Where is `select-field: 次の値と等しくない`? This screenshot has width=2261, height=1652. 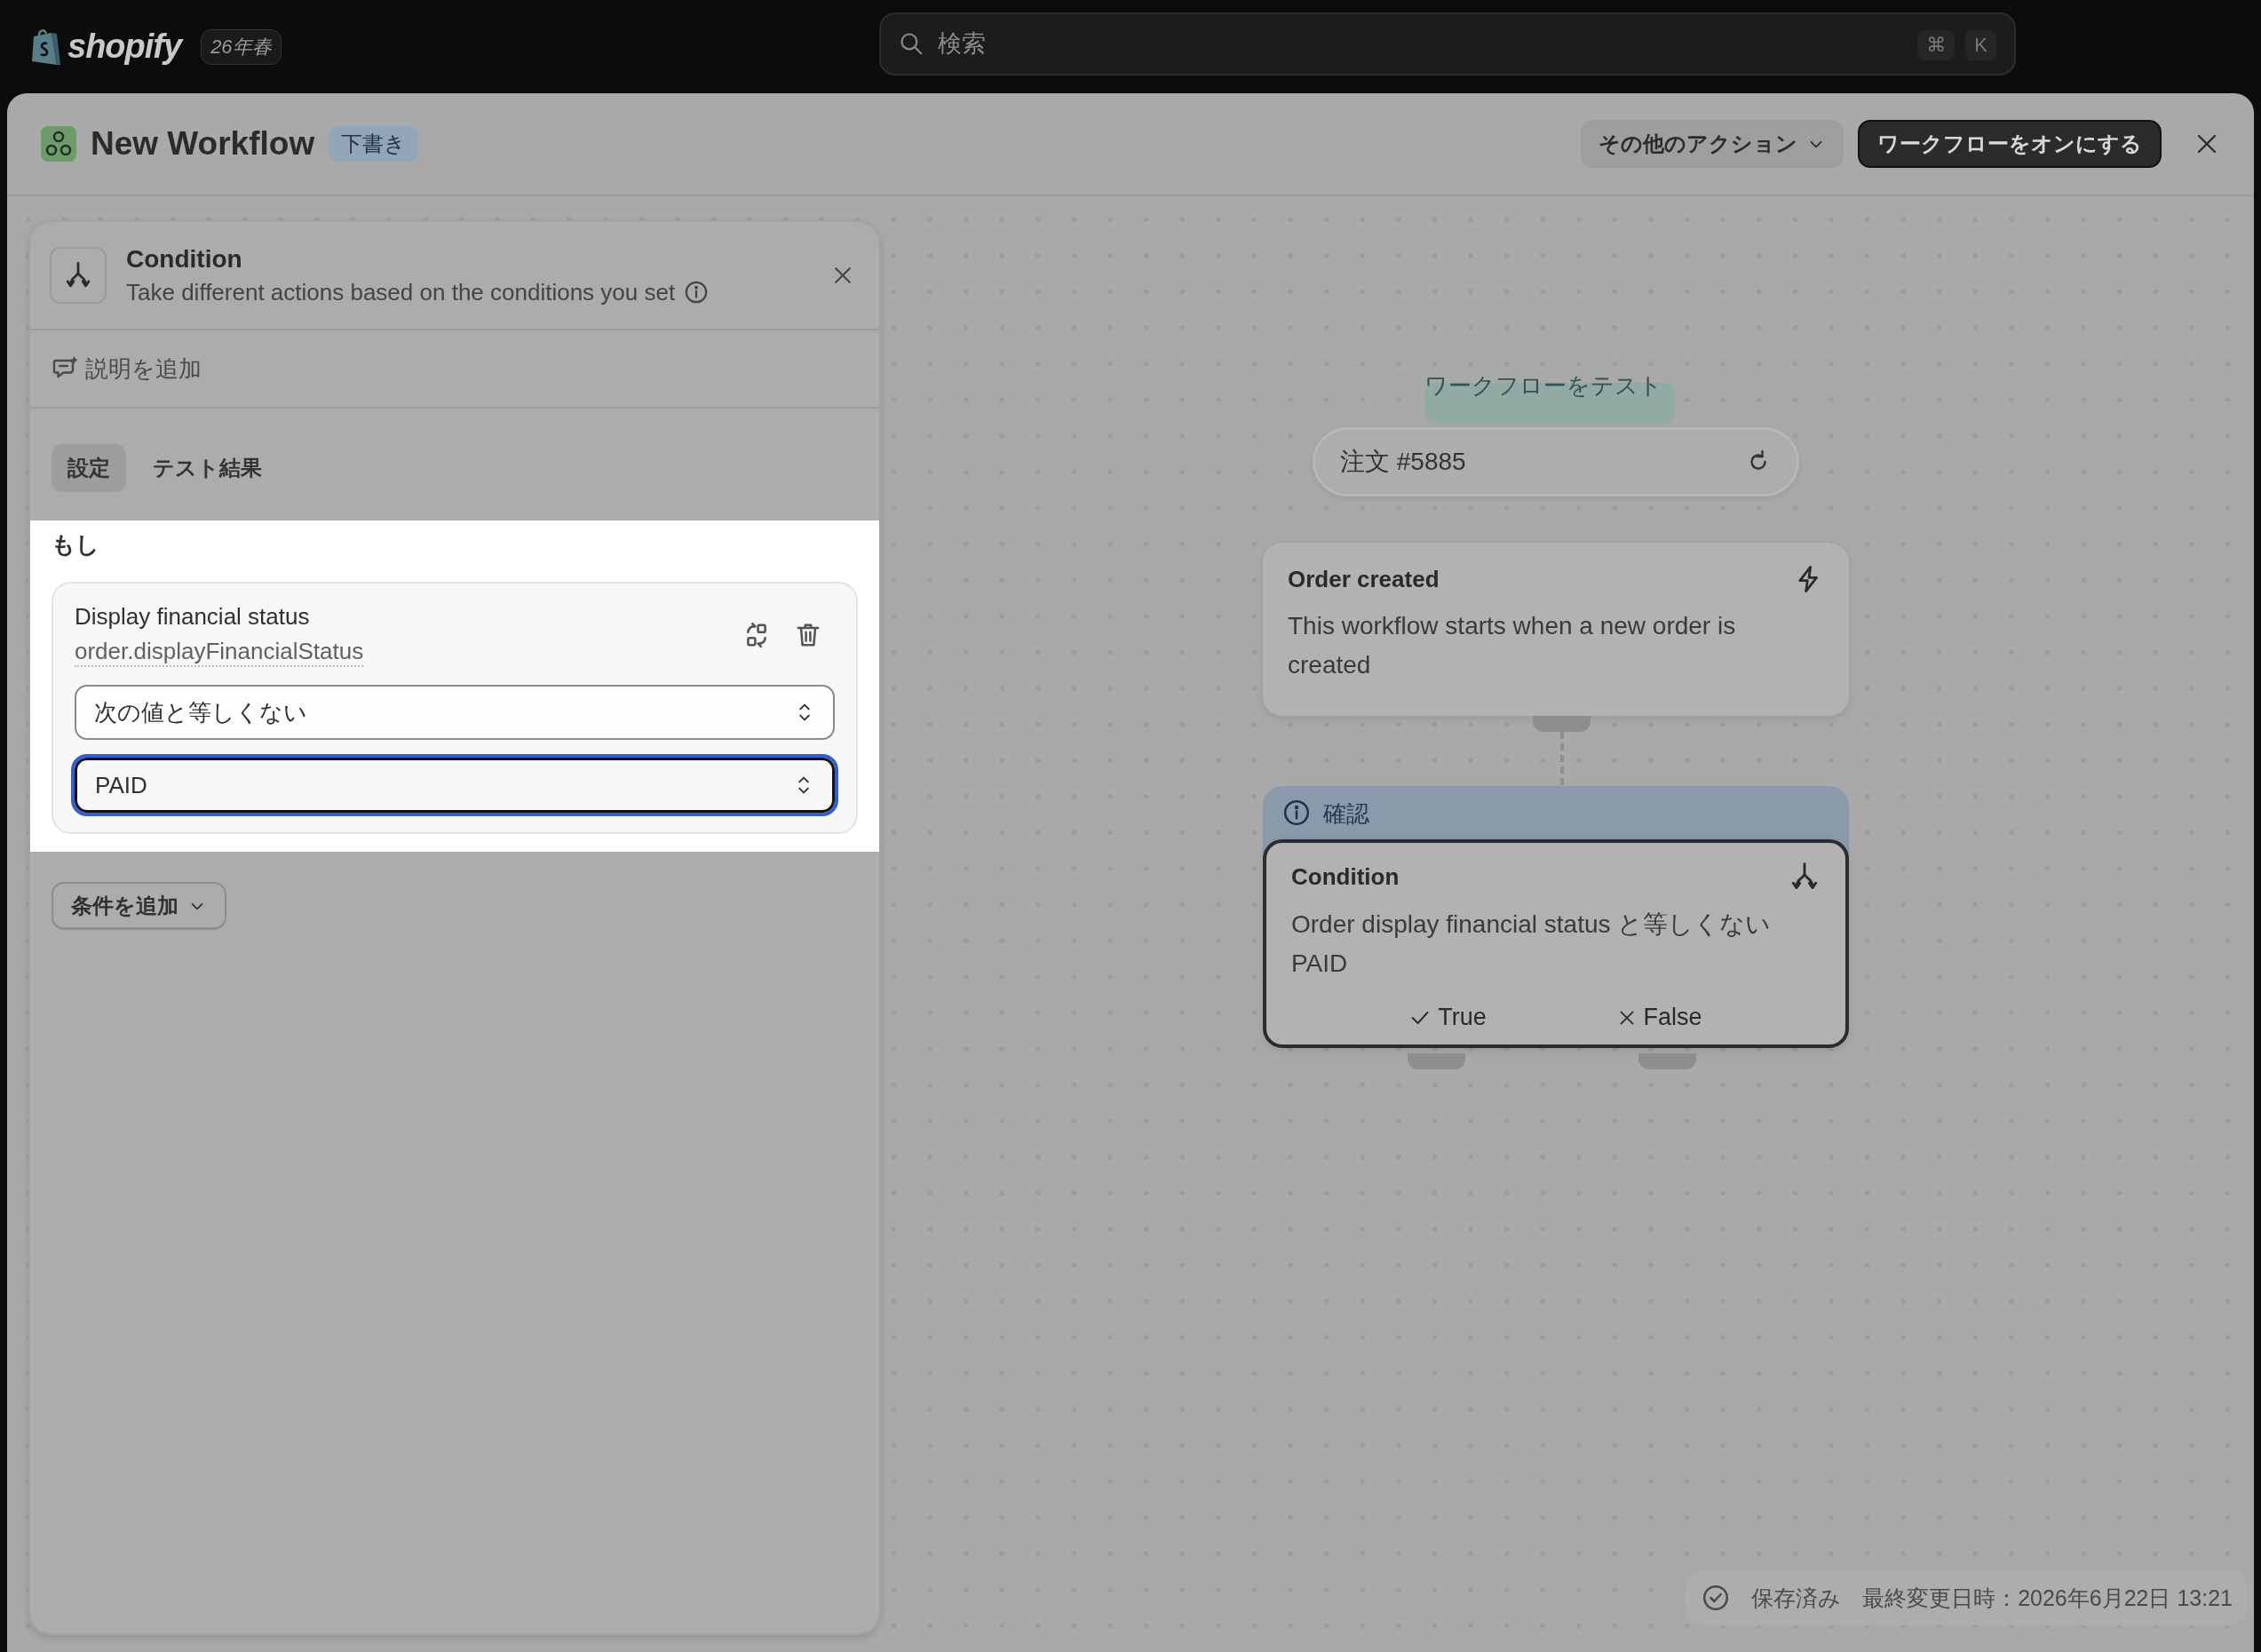 select-field: 次の値と等しくない is located at coordinates (455, 712).